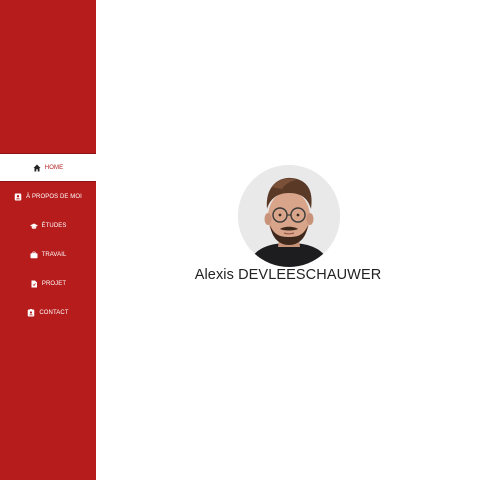  I want to click on home-icon, so click(37, 168).